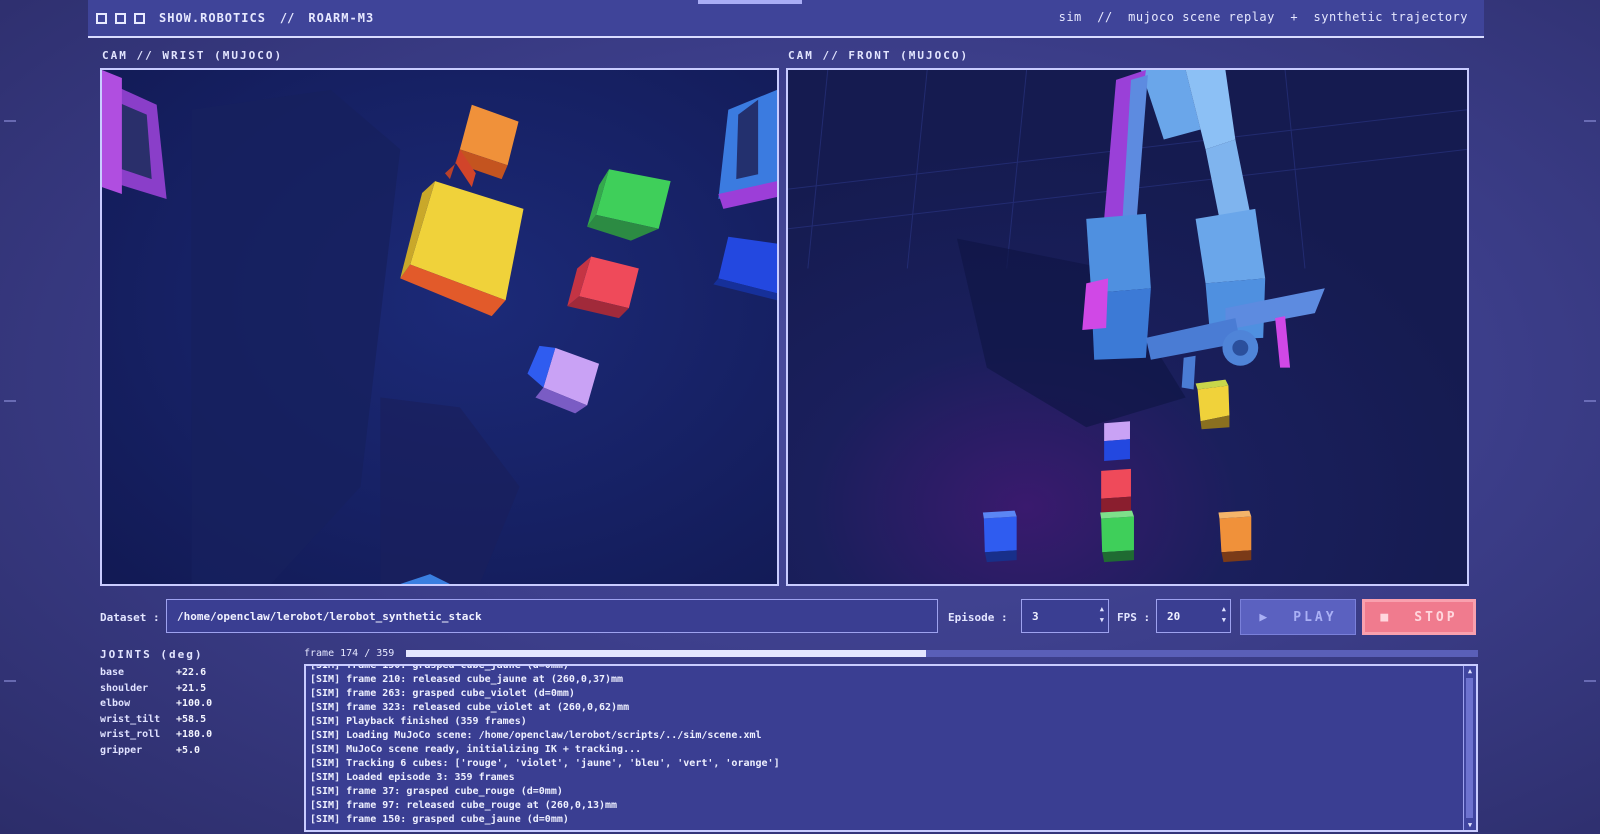 Image resolution: width=1600 pixels, height=834 pixels. I want to click on joint-name: shoulder, so click(124, 688).